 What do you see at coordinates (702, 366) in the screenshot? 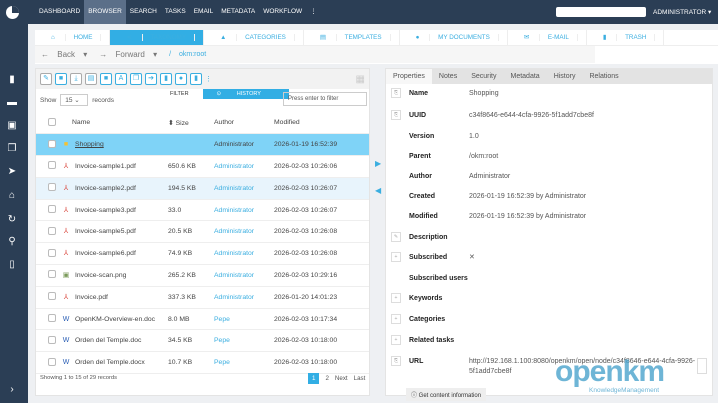
I see `copy-url-button` at bounding box center [702, 366].